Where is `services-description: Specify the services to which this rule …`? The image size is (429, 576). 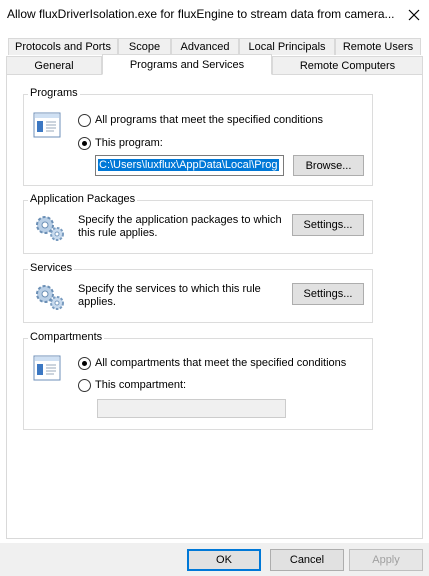 services-description: Specify the services to which this rule … is located at coordinates (169, 295).